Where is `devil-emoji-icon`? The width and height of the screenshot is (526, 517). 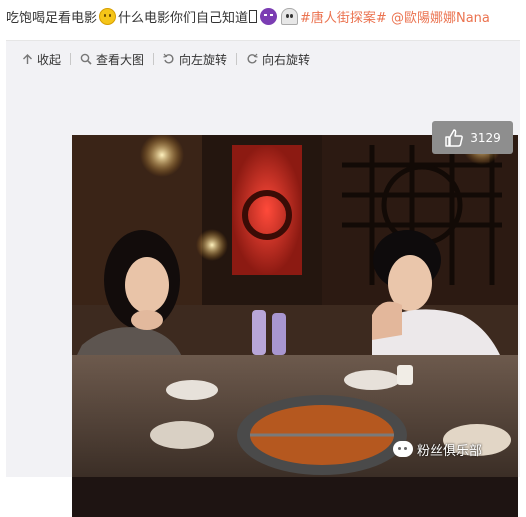 devil-emoji-icon is located at coordinates (269, 16).